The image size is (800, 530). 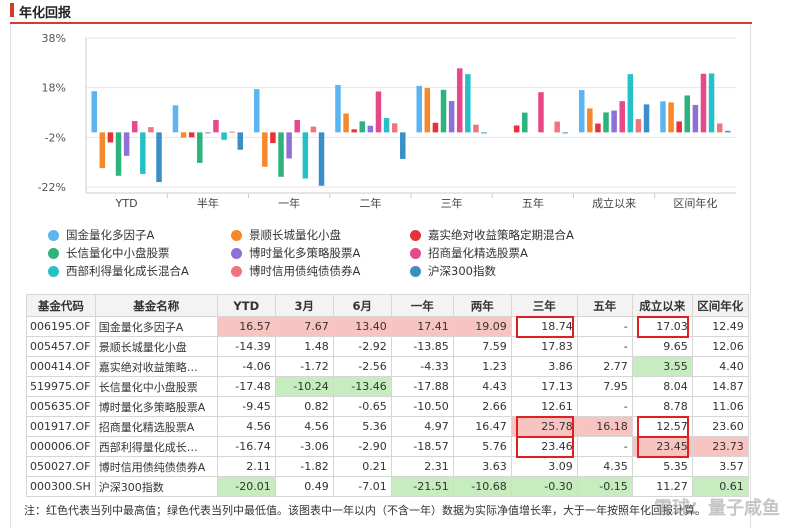 What do you see at coordinates (422, 486) in the screenshot?
I see `value-cell: -21.51` at bounding box center [422, 486].